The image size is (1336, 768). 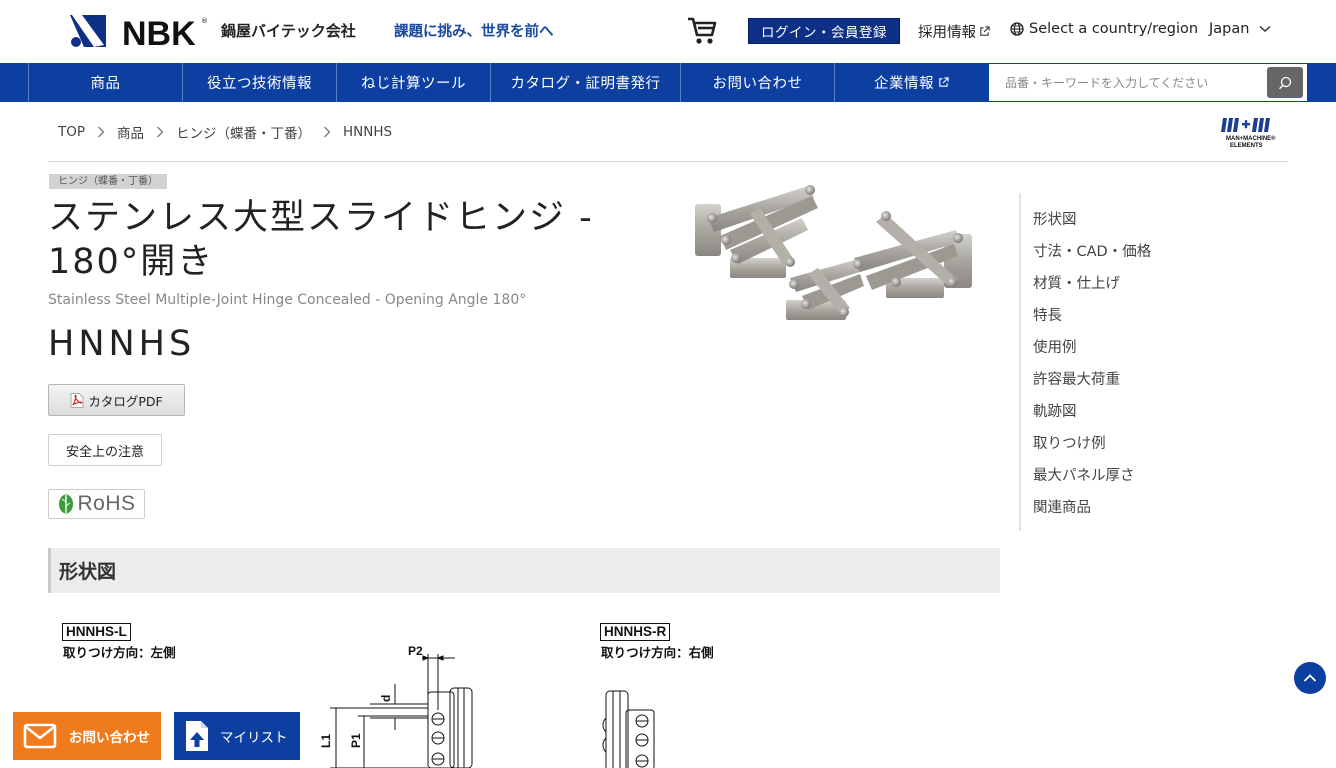 I want to click on back-to-top-button, so click(x=1310, y=678).